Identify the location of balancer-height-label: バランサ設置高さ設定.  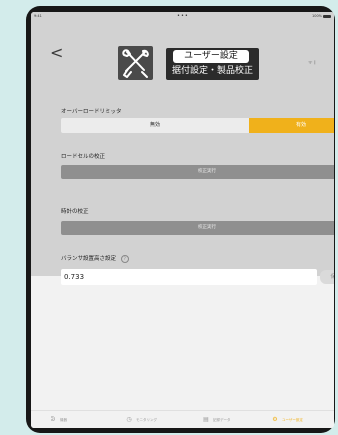
(89, 259).